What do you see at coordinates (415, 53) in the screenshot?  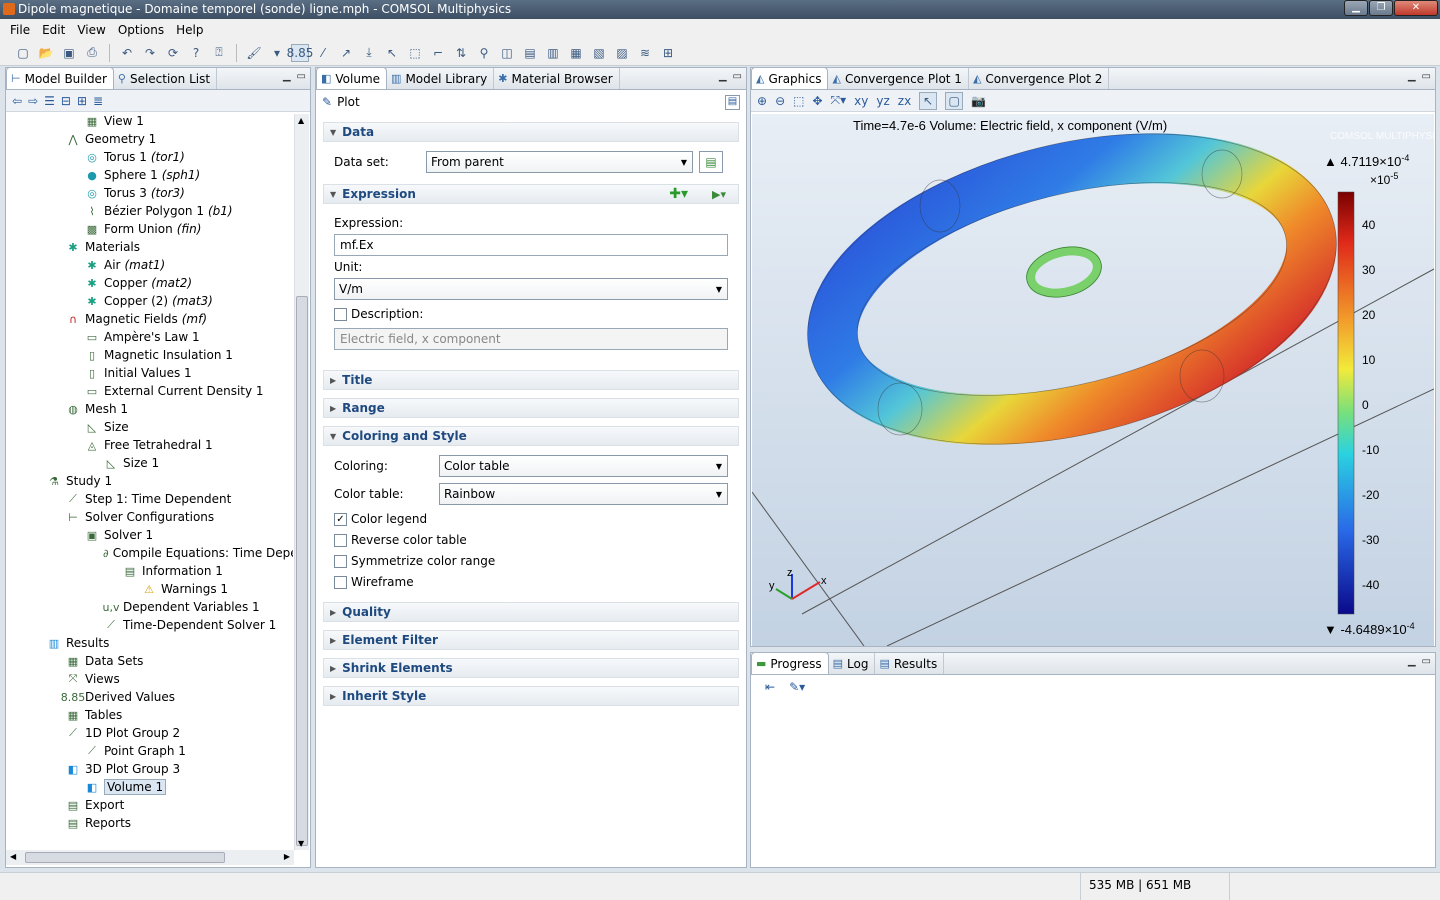 I see `select-box-icon: ⬚` at bounding box center [415, 53].